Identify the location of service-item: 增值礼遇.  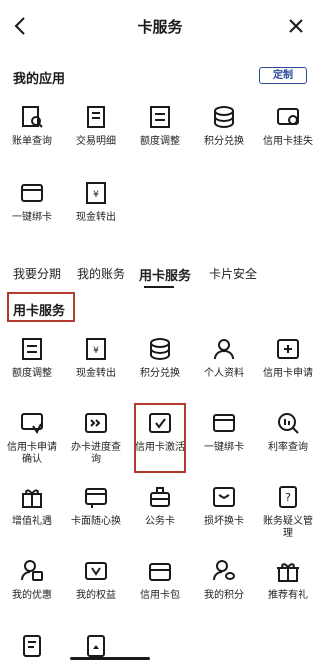
(32, 506).